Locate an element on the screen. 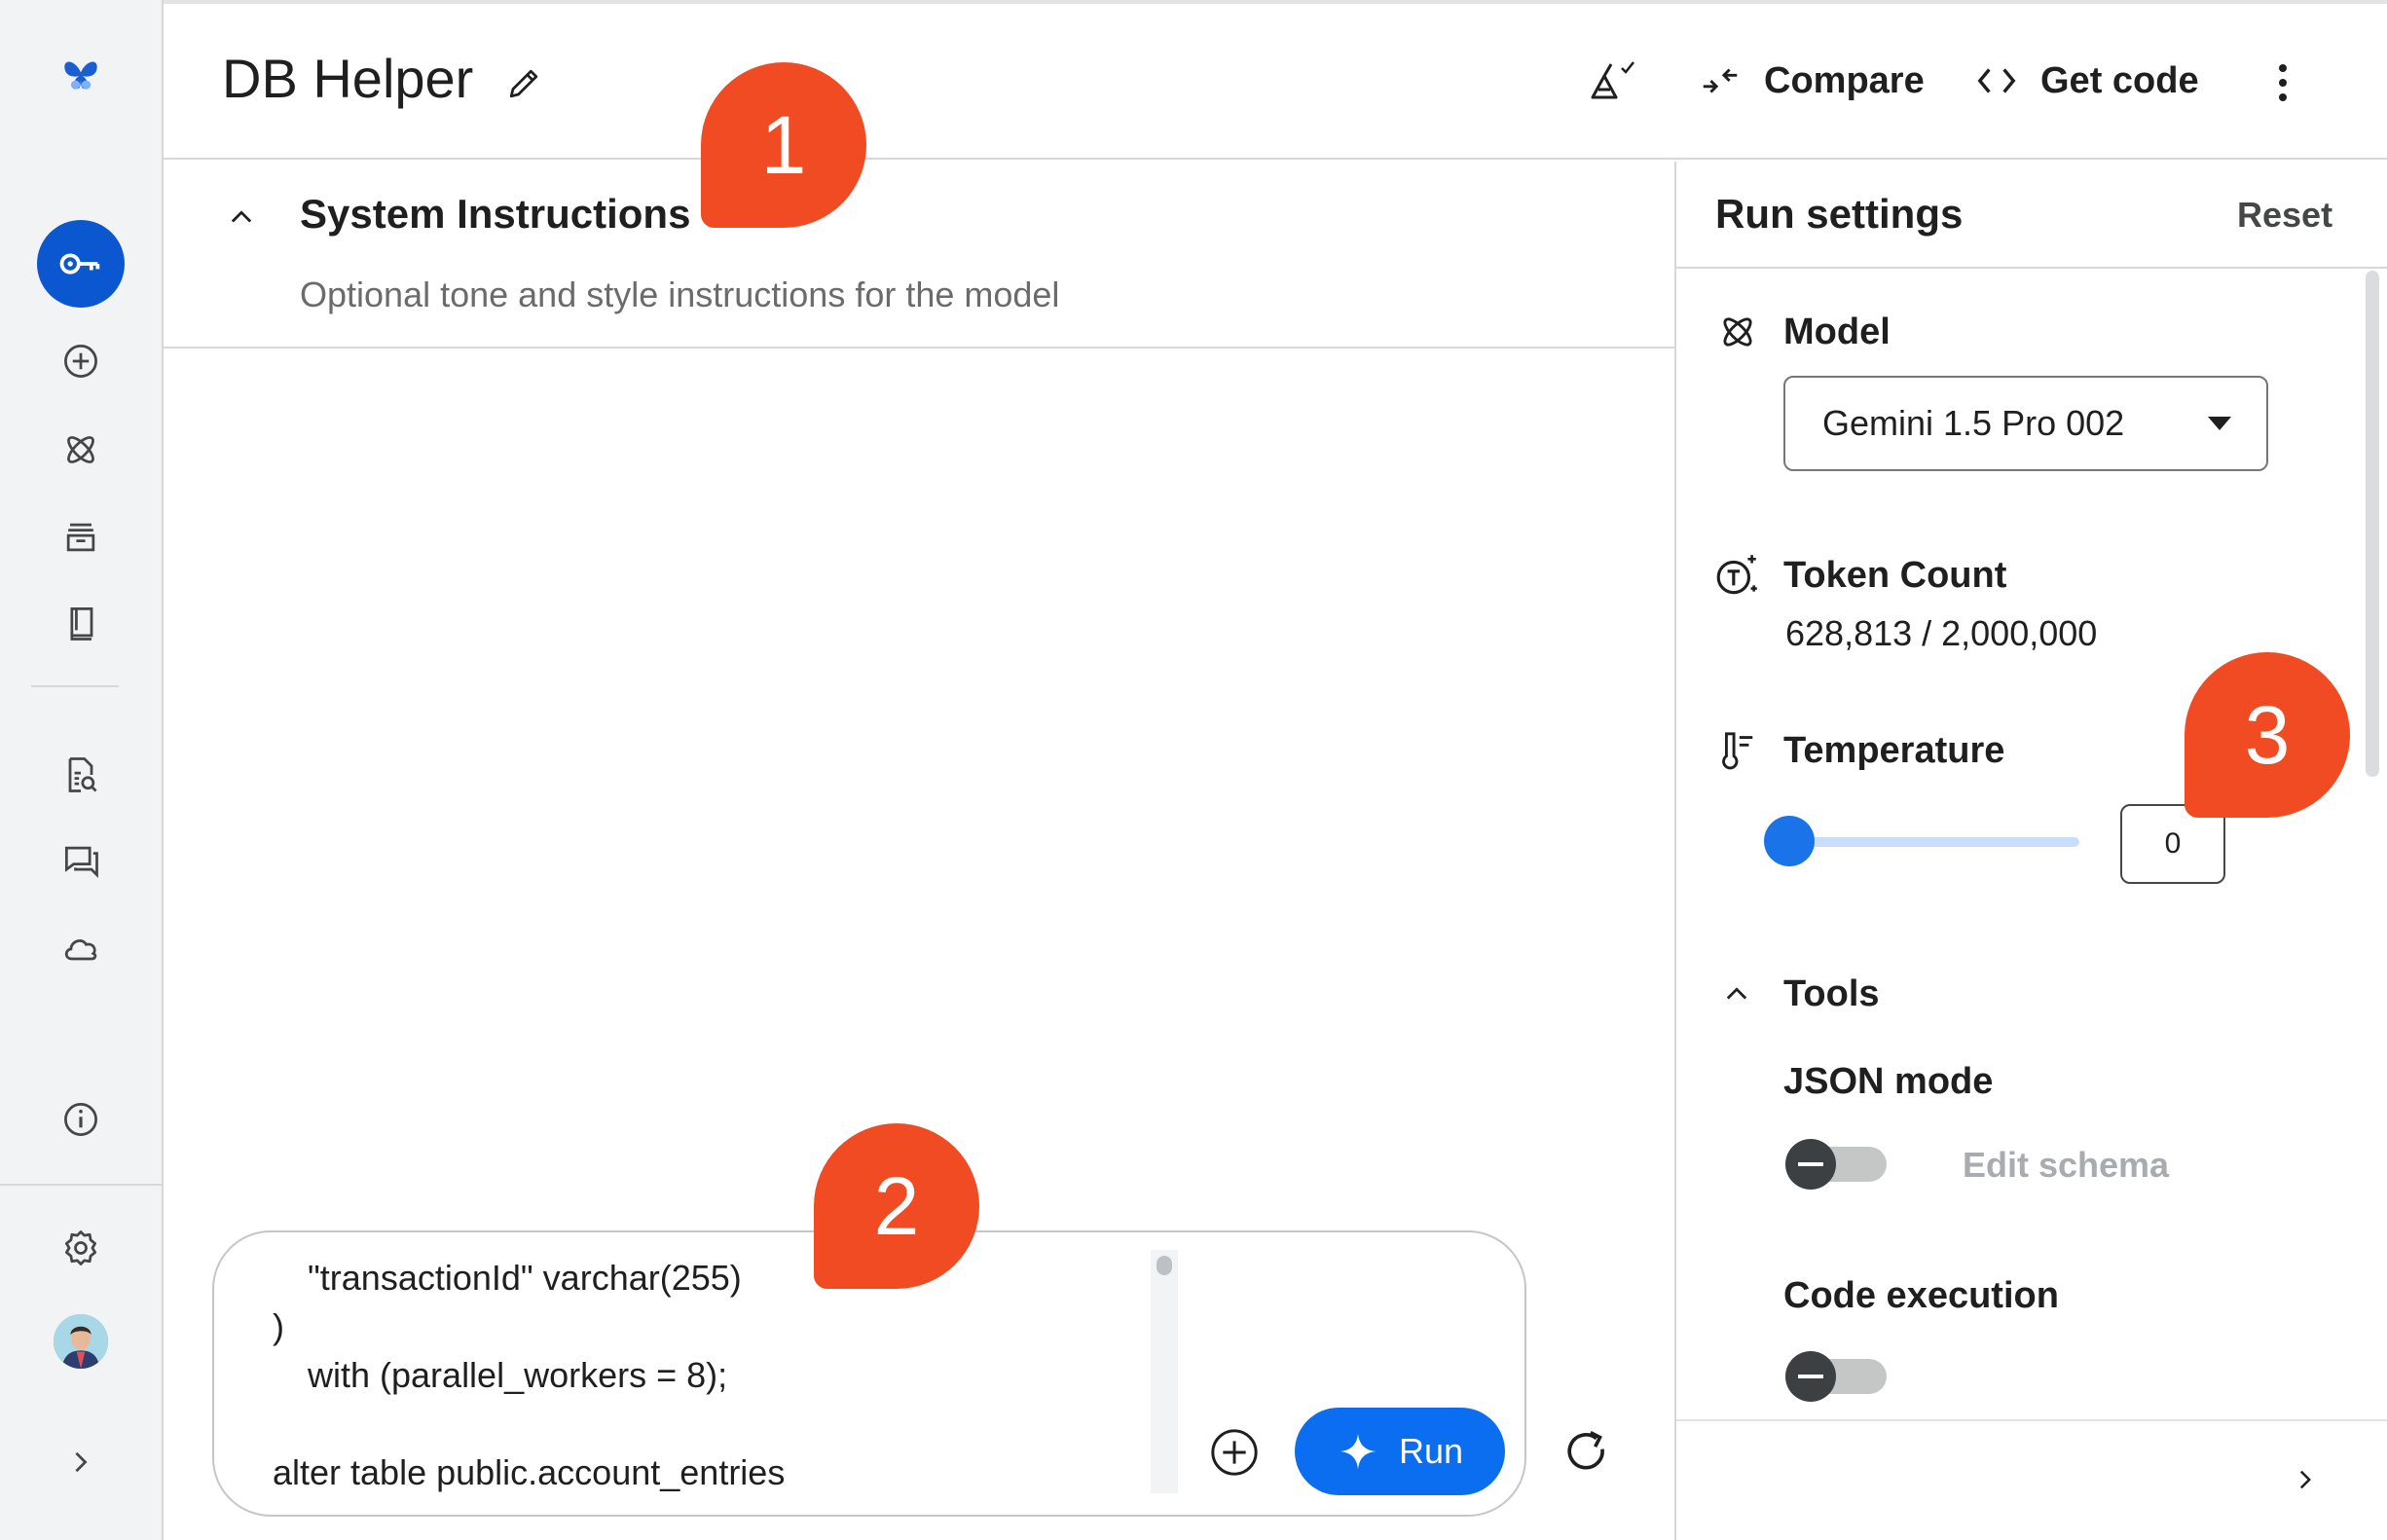  token-count-value: 628,813 / 2,000,000 is located at coordinates (1941, 633).